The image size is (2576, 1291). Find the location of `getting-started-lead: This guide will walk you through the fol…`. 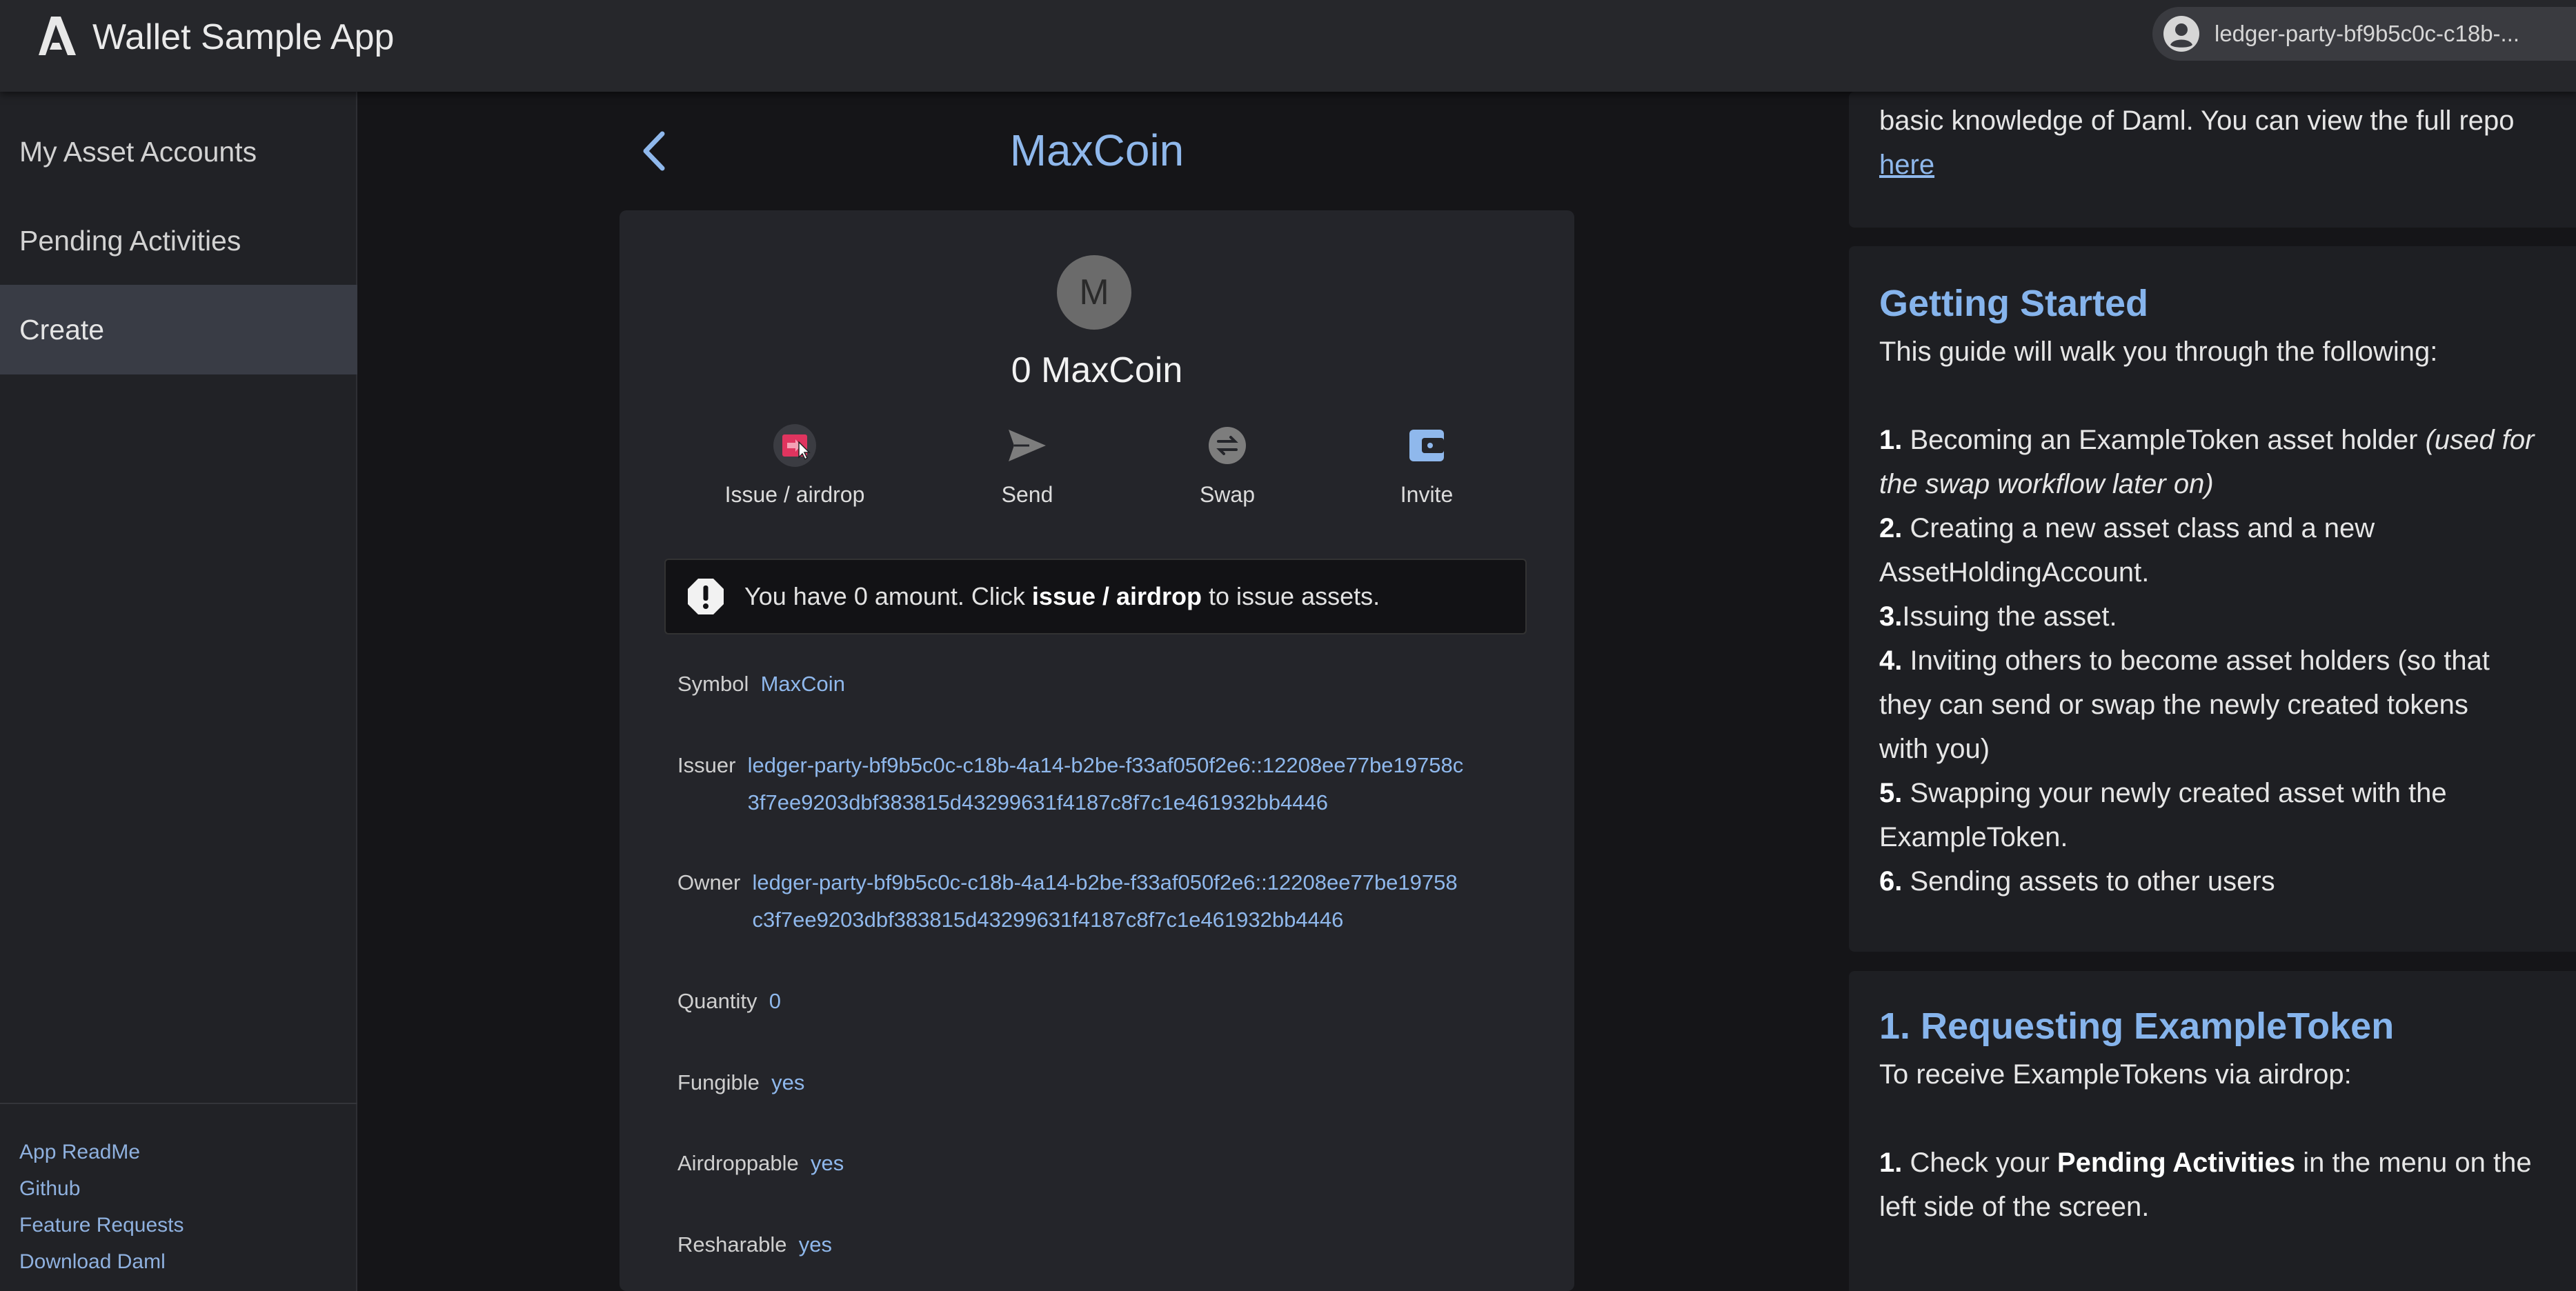

getting-started-lead: This guide will walk you through the fol… is located at coordinates (2158, 352).